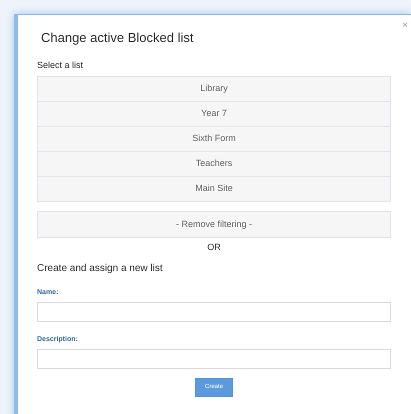 The width and height of the screenshot is (411, 414). Describe the element at coordinates (117, 38) in the screenshot. I see `dialog-title: Change active Blocked list` at that location.